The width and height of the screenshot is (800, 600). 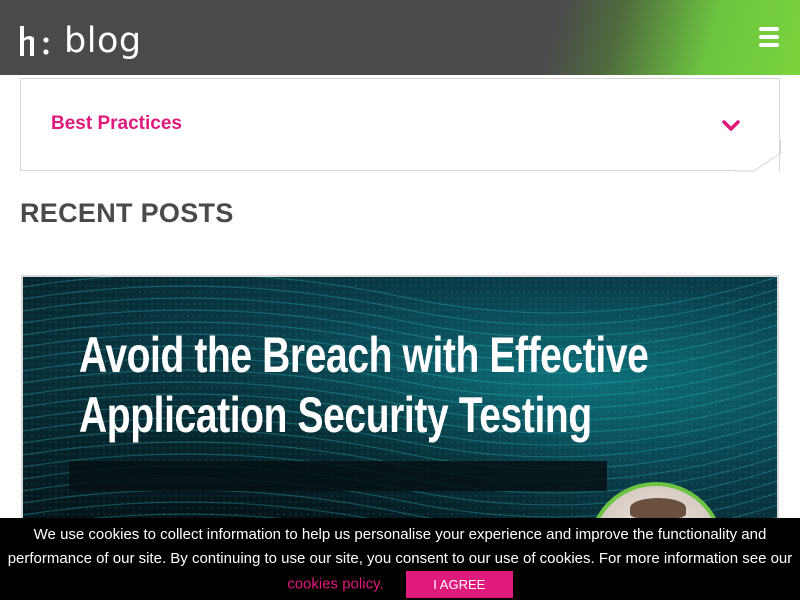 I want to click on post-title-line-1: Avoid the Breach with Effective, so click(x=364, y=355).